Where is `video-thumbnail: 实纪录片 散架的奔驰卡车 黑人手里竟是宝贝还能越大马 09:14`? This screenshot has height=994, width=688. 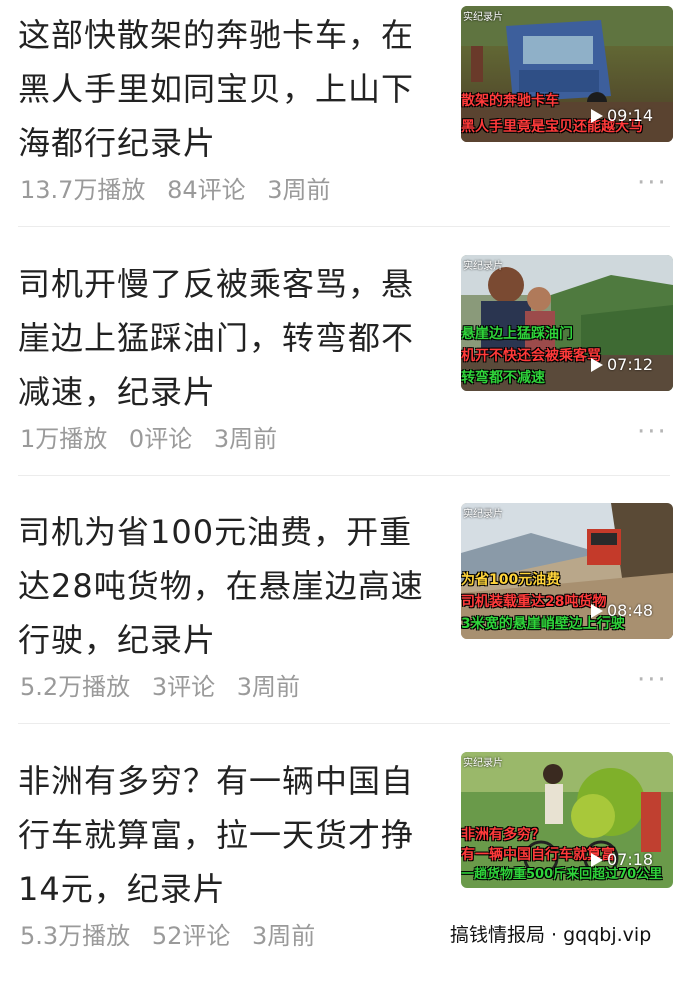
video-thumbnail: 实纪录片 散架的奔驰卡车 黑人手里竟是宝贝还能越大马 09:14 is located at coordinates (567, 74).